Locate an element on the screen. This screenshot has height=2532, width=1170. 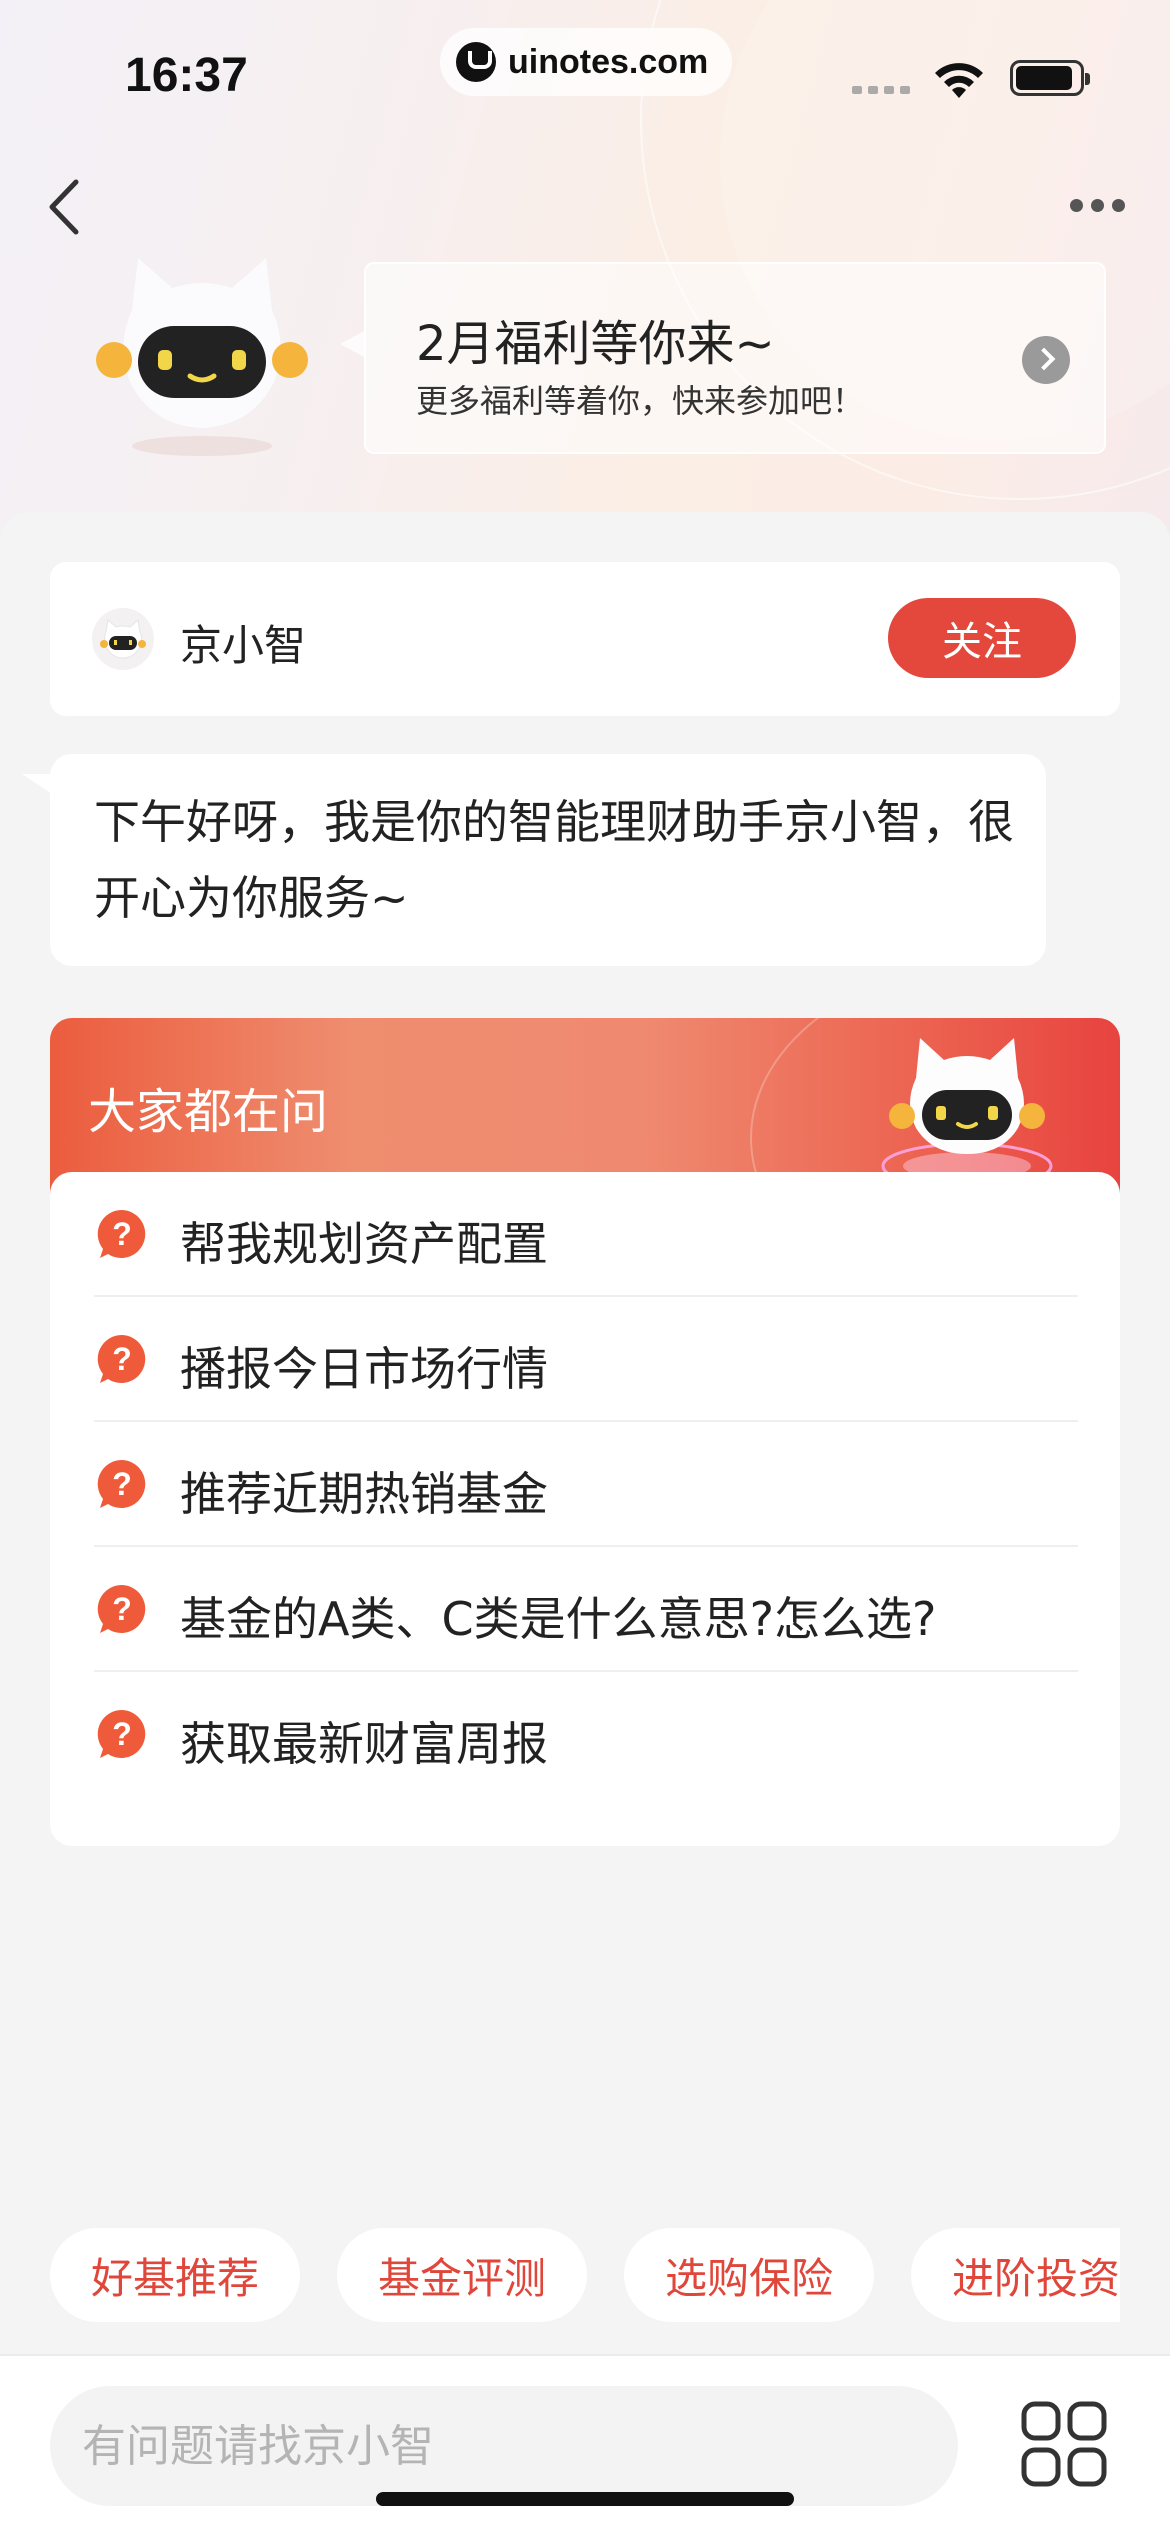
chip-fund-review: 基金评测 is located at coordinates (462, 2275).